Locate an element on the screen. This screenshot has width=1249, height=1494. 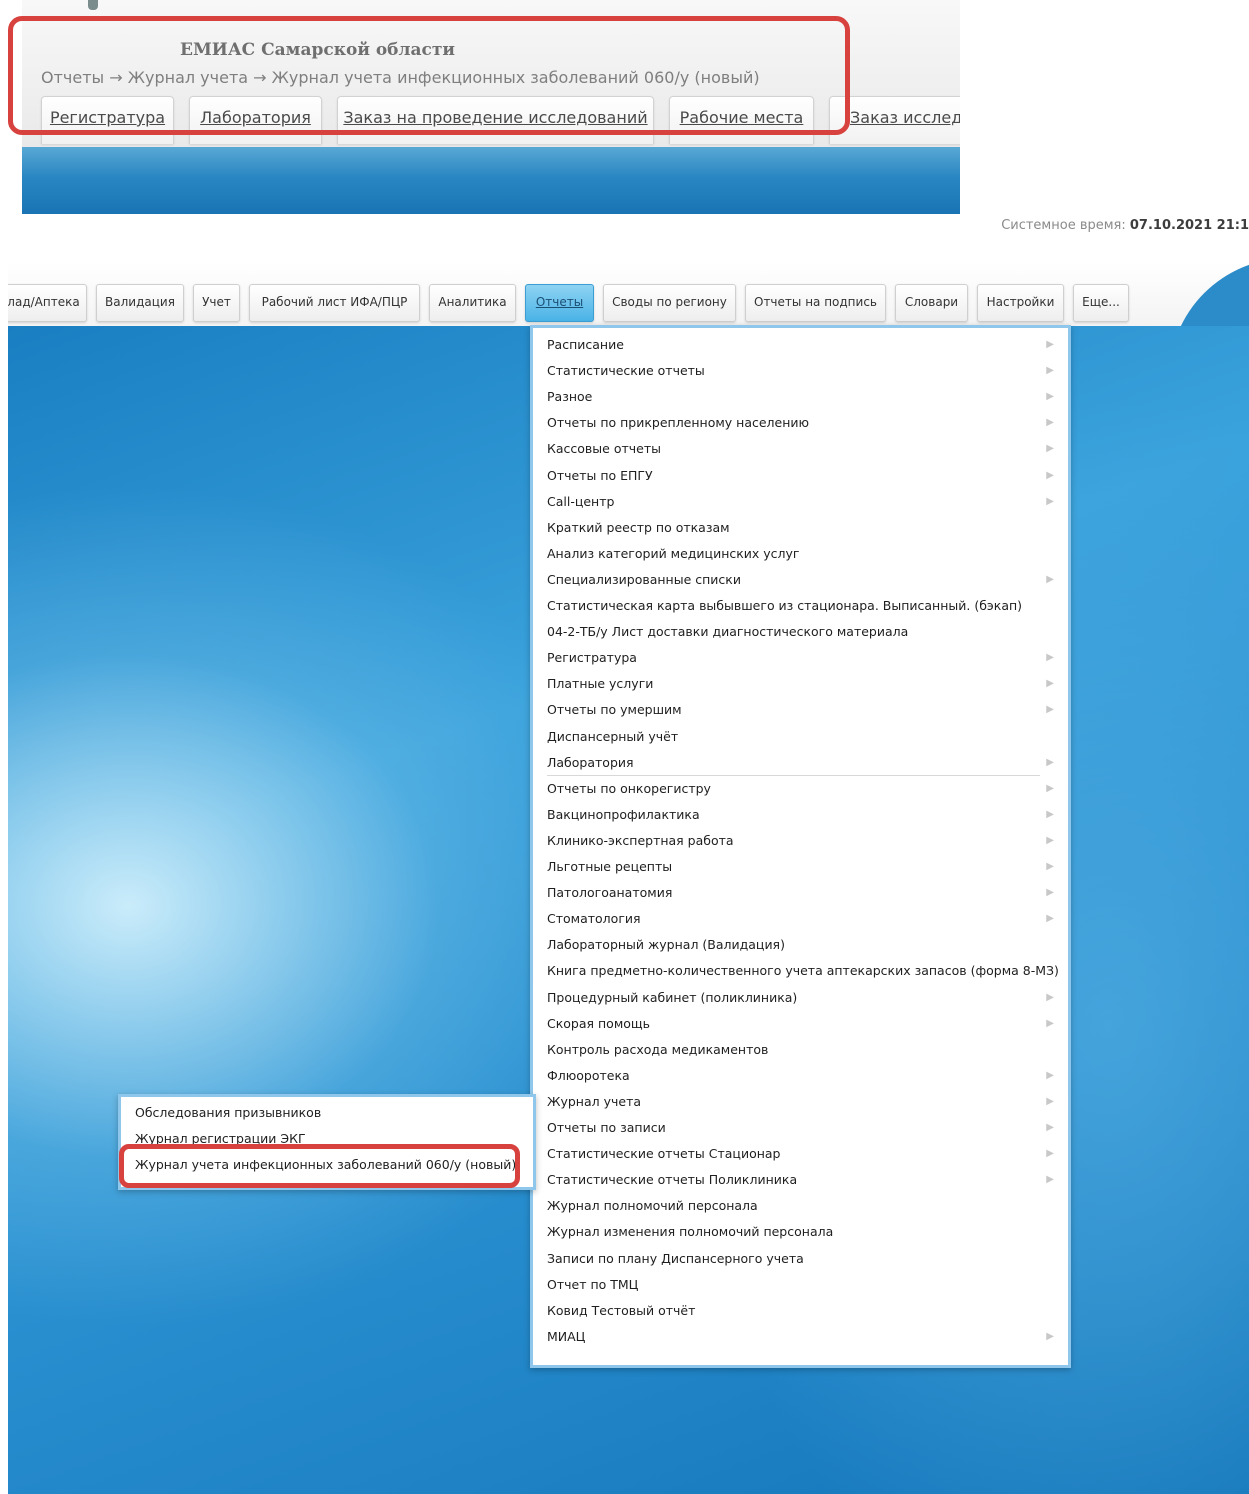
menu-item-label: Процедурный кабинет (поликлиника) is located at coordinates (672, 997).